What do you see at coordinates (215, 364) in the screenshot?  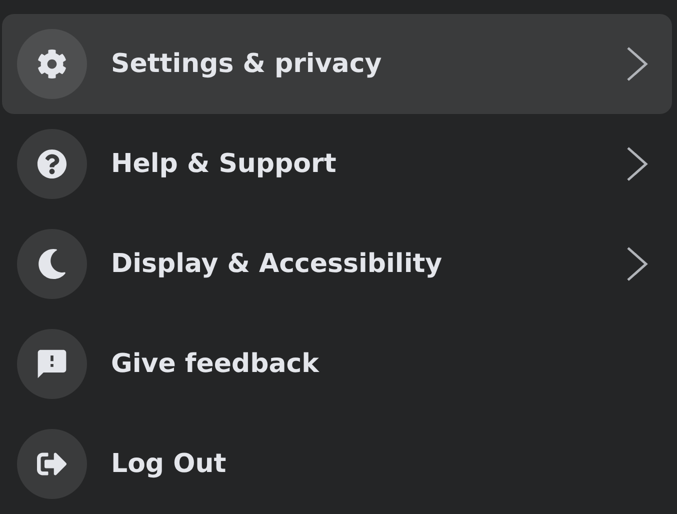 I see `menu-label: Give feedback` at bounding box center [215, 364].